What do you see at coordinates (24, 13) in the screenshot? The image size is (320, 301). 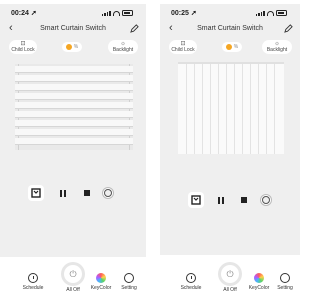 I see `status-time: 00:24 ➚` at bounding box center [24, 13].